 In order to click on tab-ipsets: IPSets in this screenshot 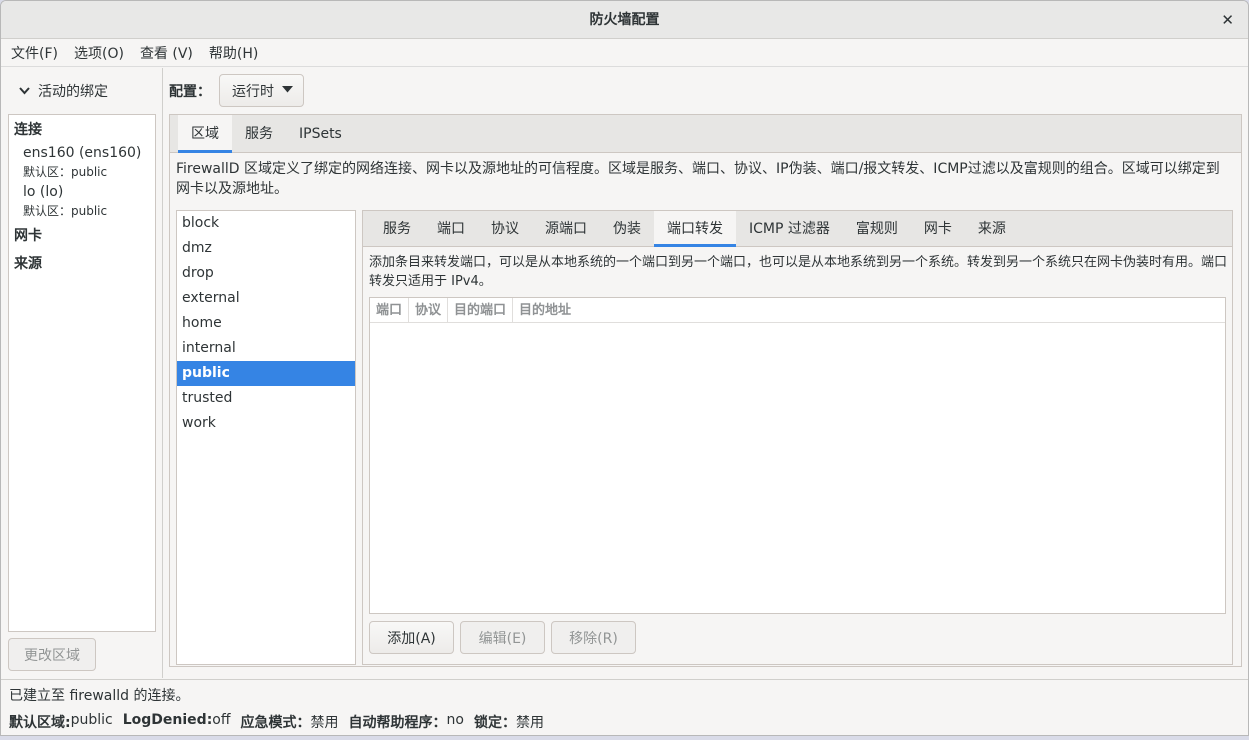, I will do `click(320, 133)`.